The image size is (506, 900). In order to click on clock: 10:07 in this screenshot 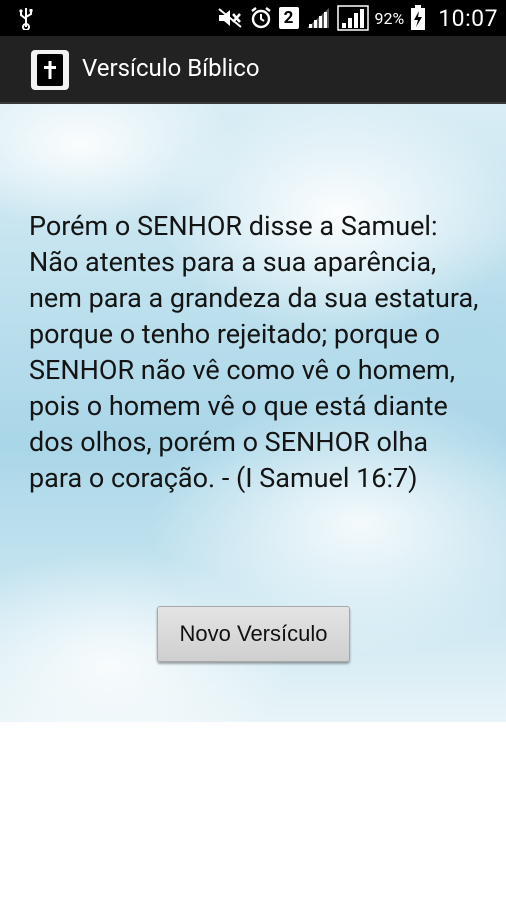, I will do `click(468, 18)`.